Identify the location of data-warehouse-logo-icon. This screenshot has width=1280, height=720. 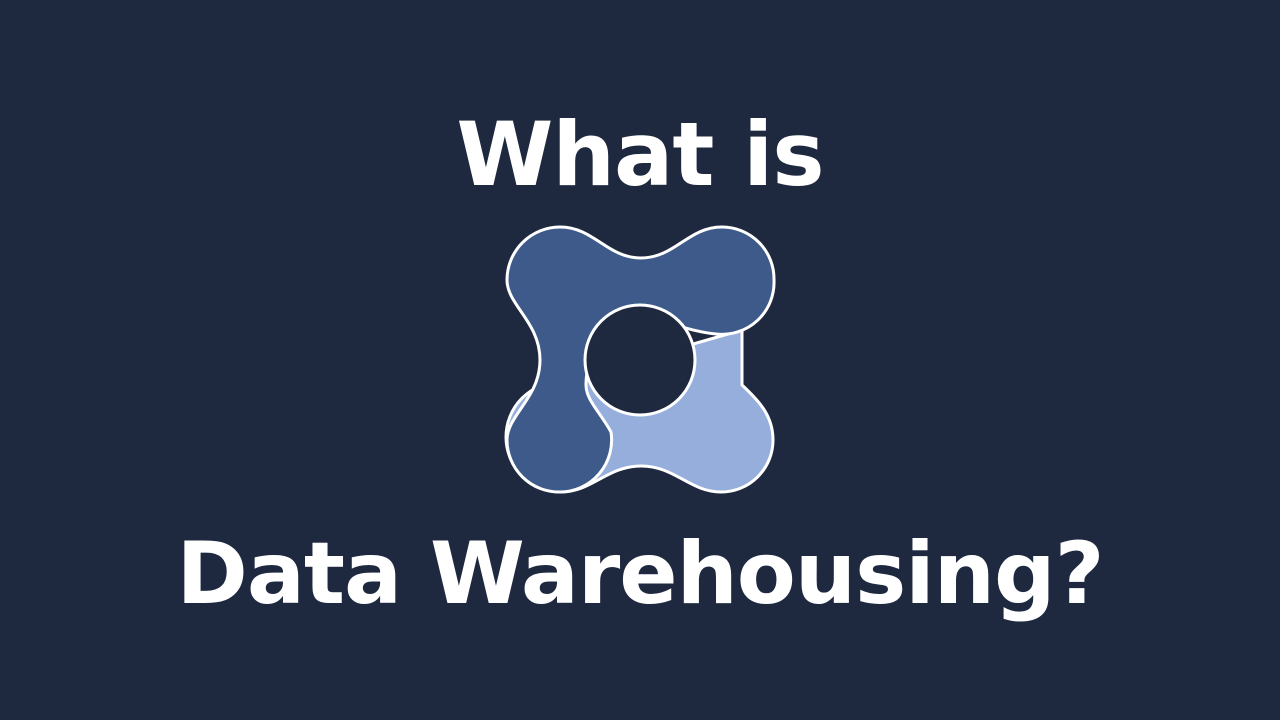
(640, 359).